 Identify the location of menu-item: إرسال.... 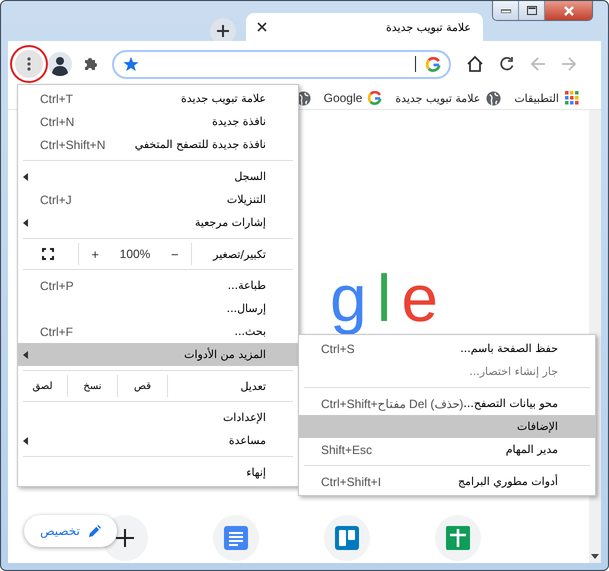
(158, 308).